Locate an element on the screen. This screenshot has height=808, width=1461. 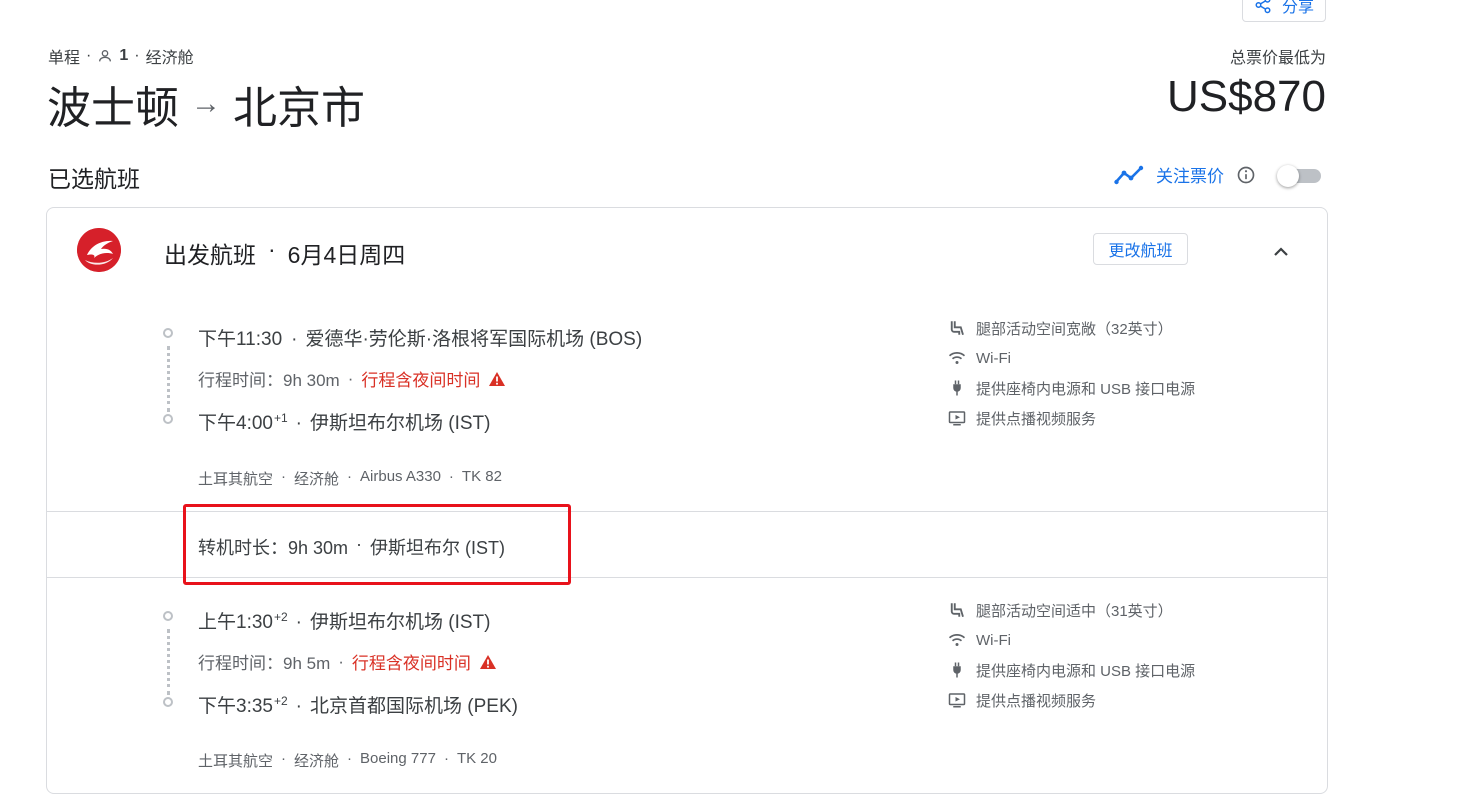
departure-stop: 下午11:30 · 爱德华·劳伦斯·洛根将军国际机场 (BOS) is located at coordinates (420, 337).